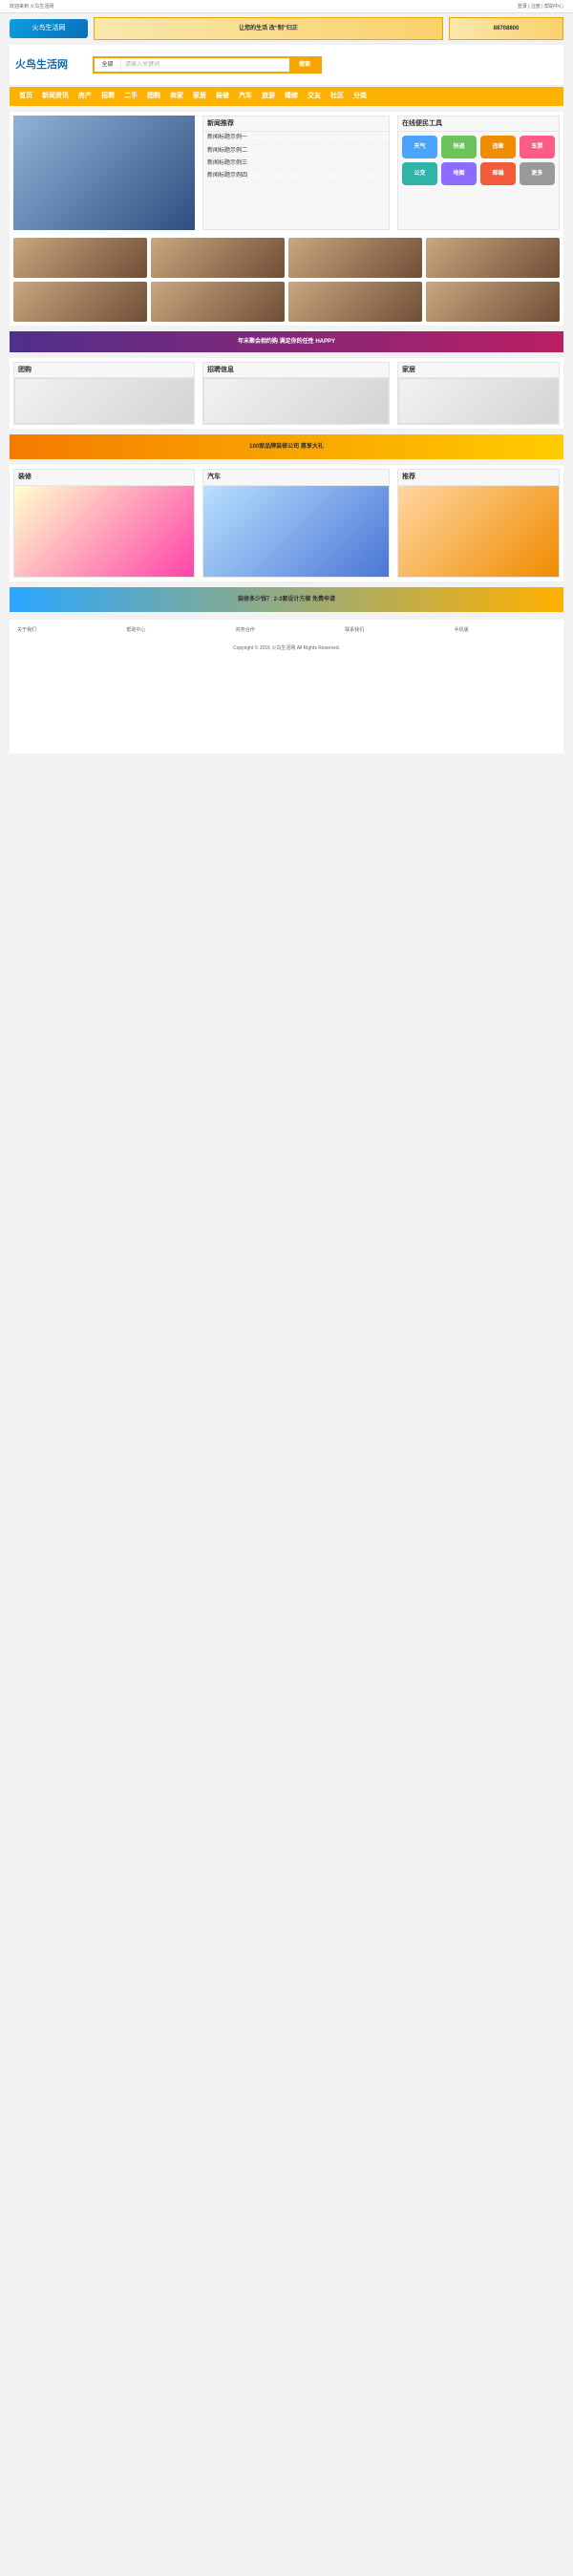  Describe the element at coordinates (461, 629) in the screenshot. I see `footer-col: 手机版` at that location.